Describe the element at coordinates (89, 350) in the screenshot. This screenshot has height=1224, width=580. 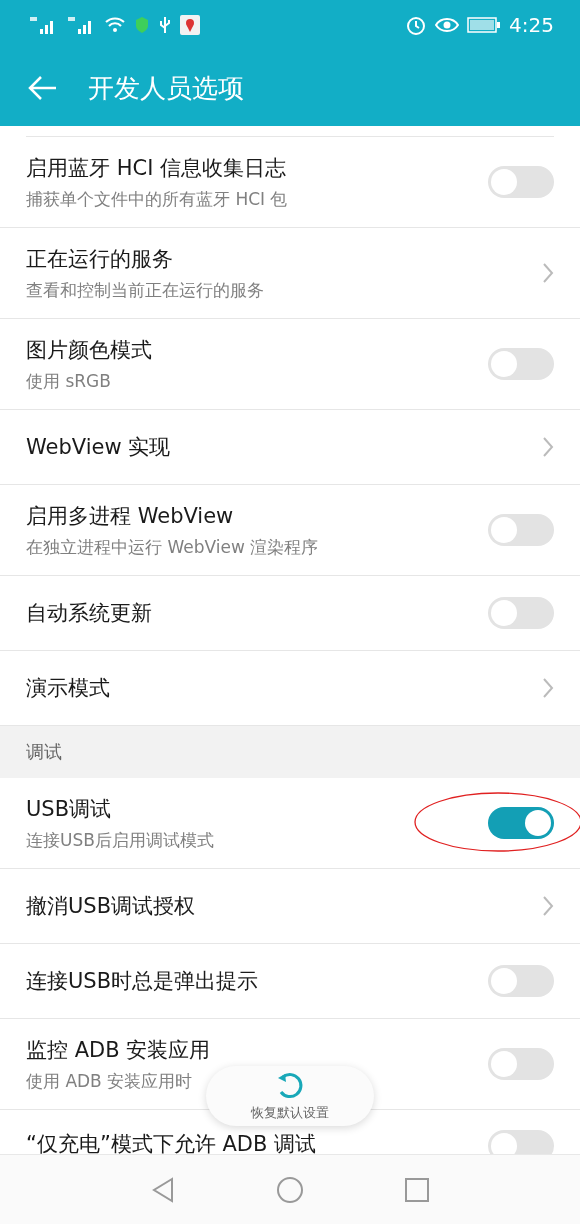
I see `item-title: 图片颜色模式` at that location.